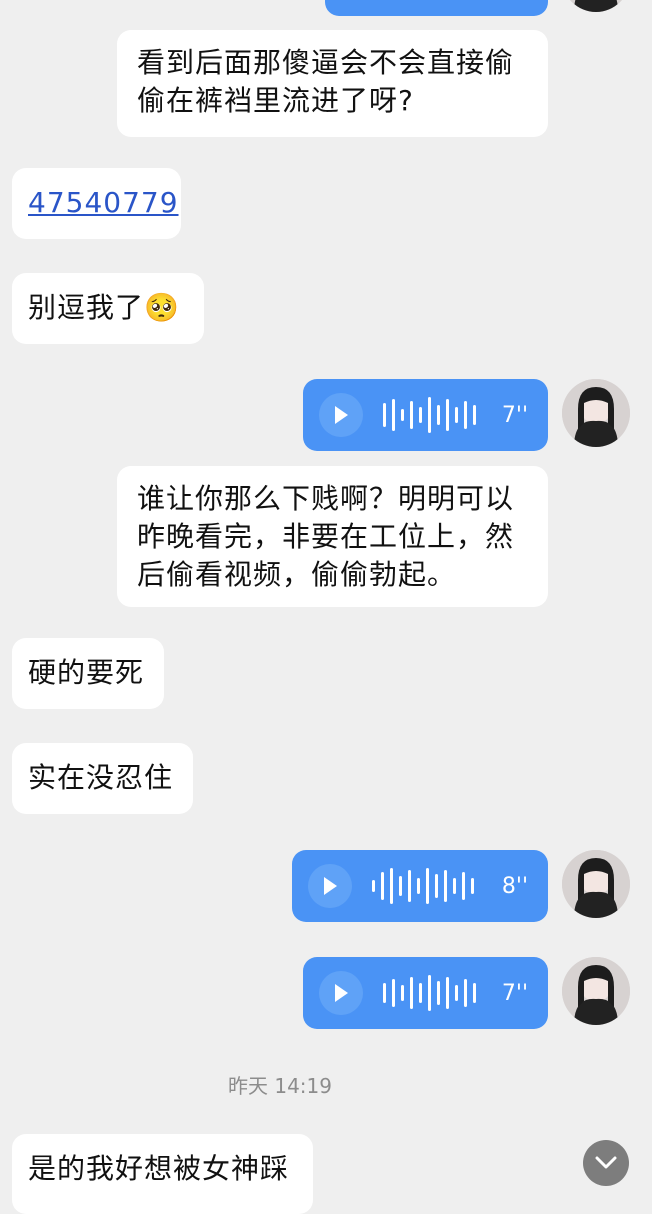  I want to click on message-bubble: 看到后面那傻逼会不会直接偷 偷在裤裆里流进了呀?, so click(332, 83).